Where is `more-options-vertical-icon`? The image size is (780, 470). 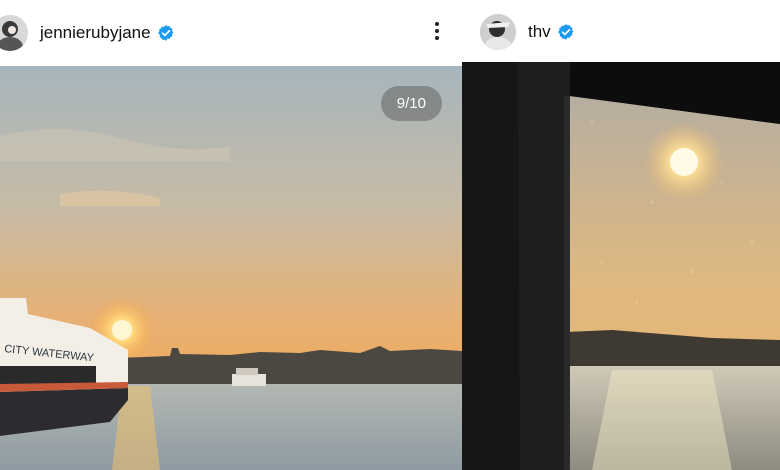 more-options-vertical-icon is located at coordinates (437, 32).